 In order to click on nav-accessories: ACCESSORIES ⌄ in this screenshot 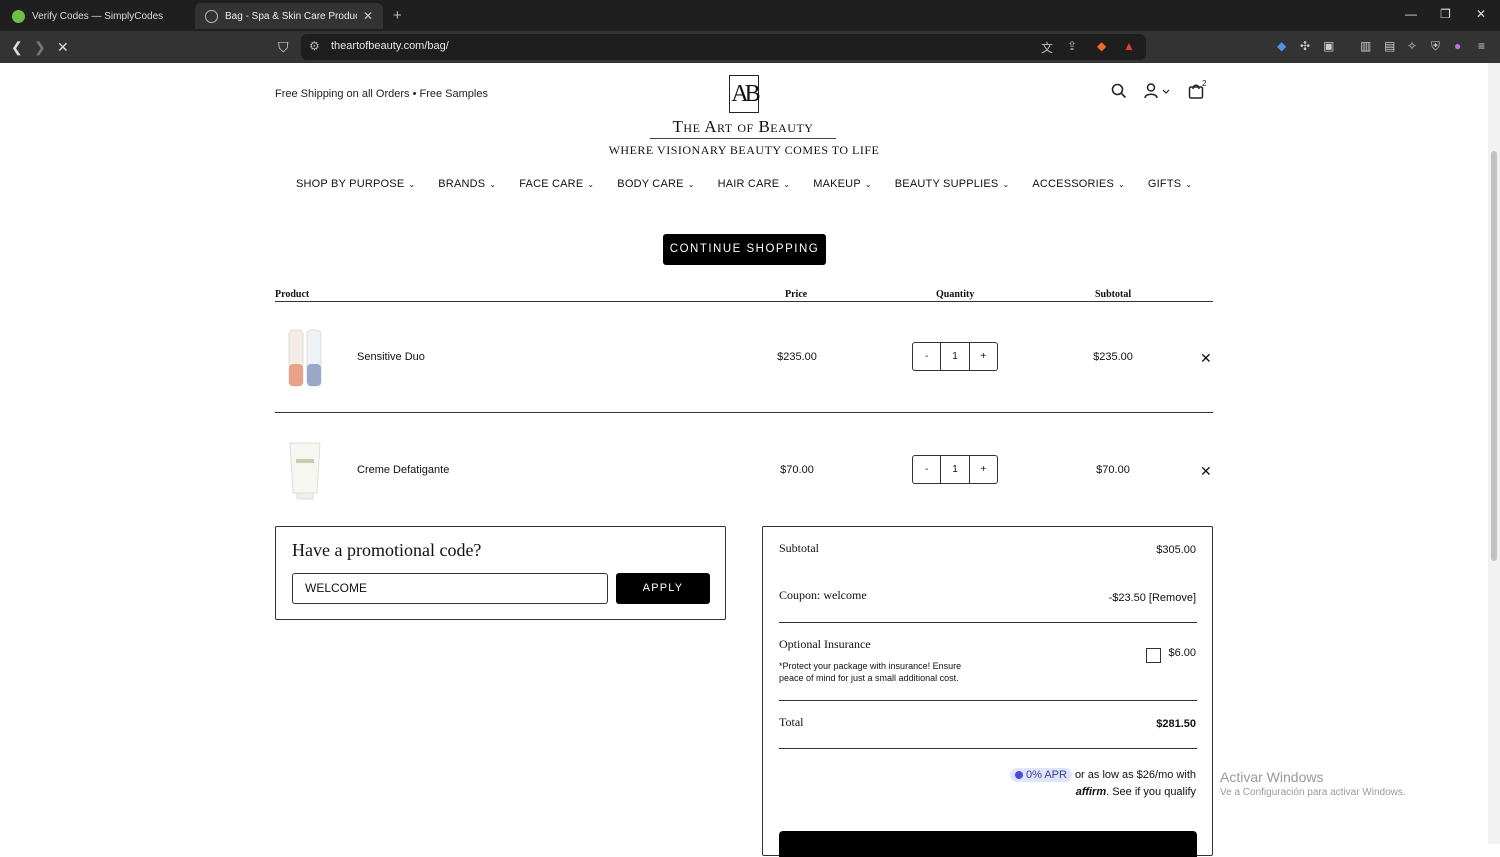, I will do `click(1078, 184)`.